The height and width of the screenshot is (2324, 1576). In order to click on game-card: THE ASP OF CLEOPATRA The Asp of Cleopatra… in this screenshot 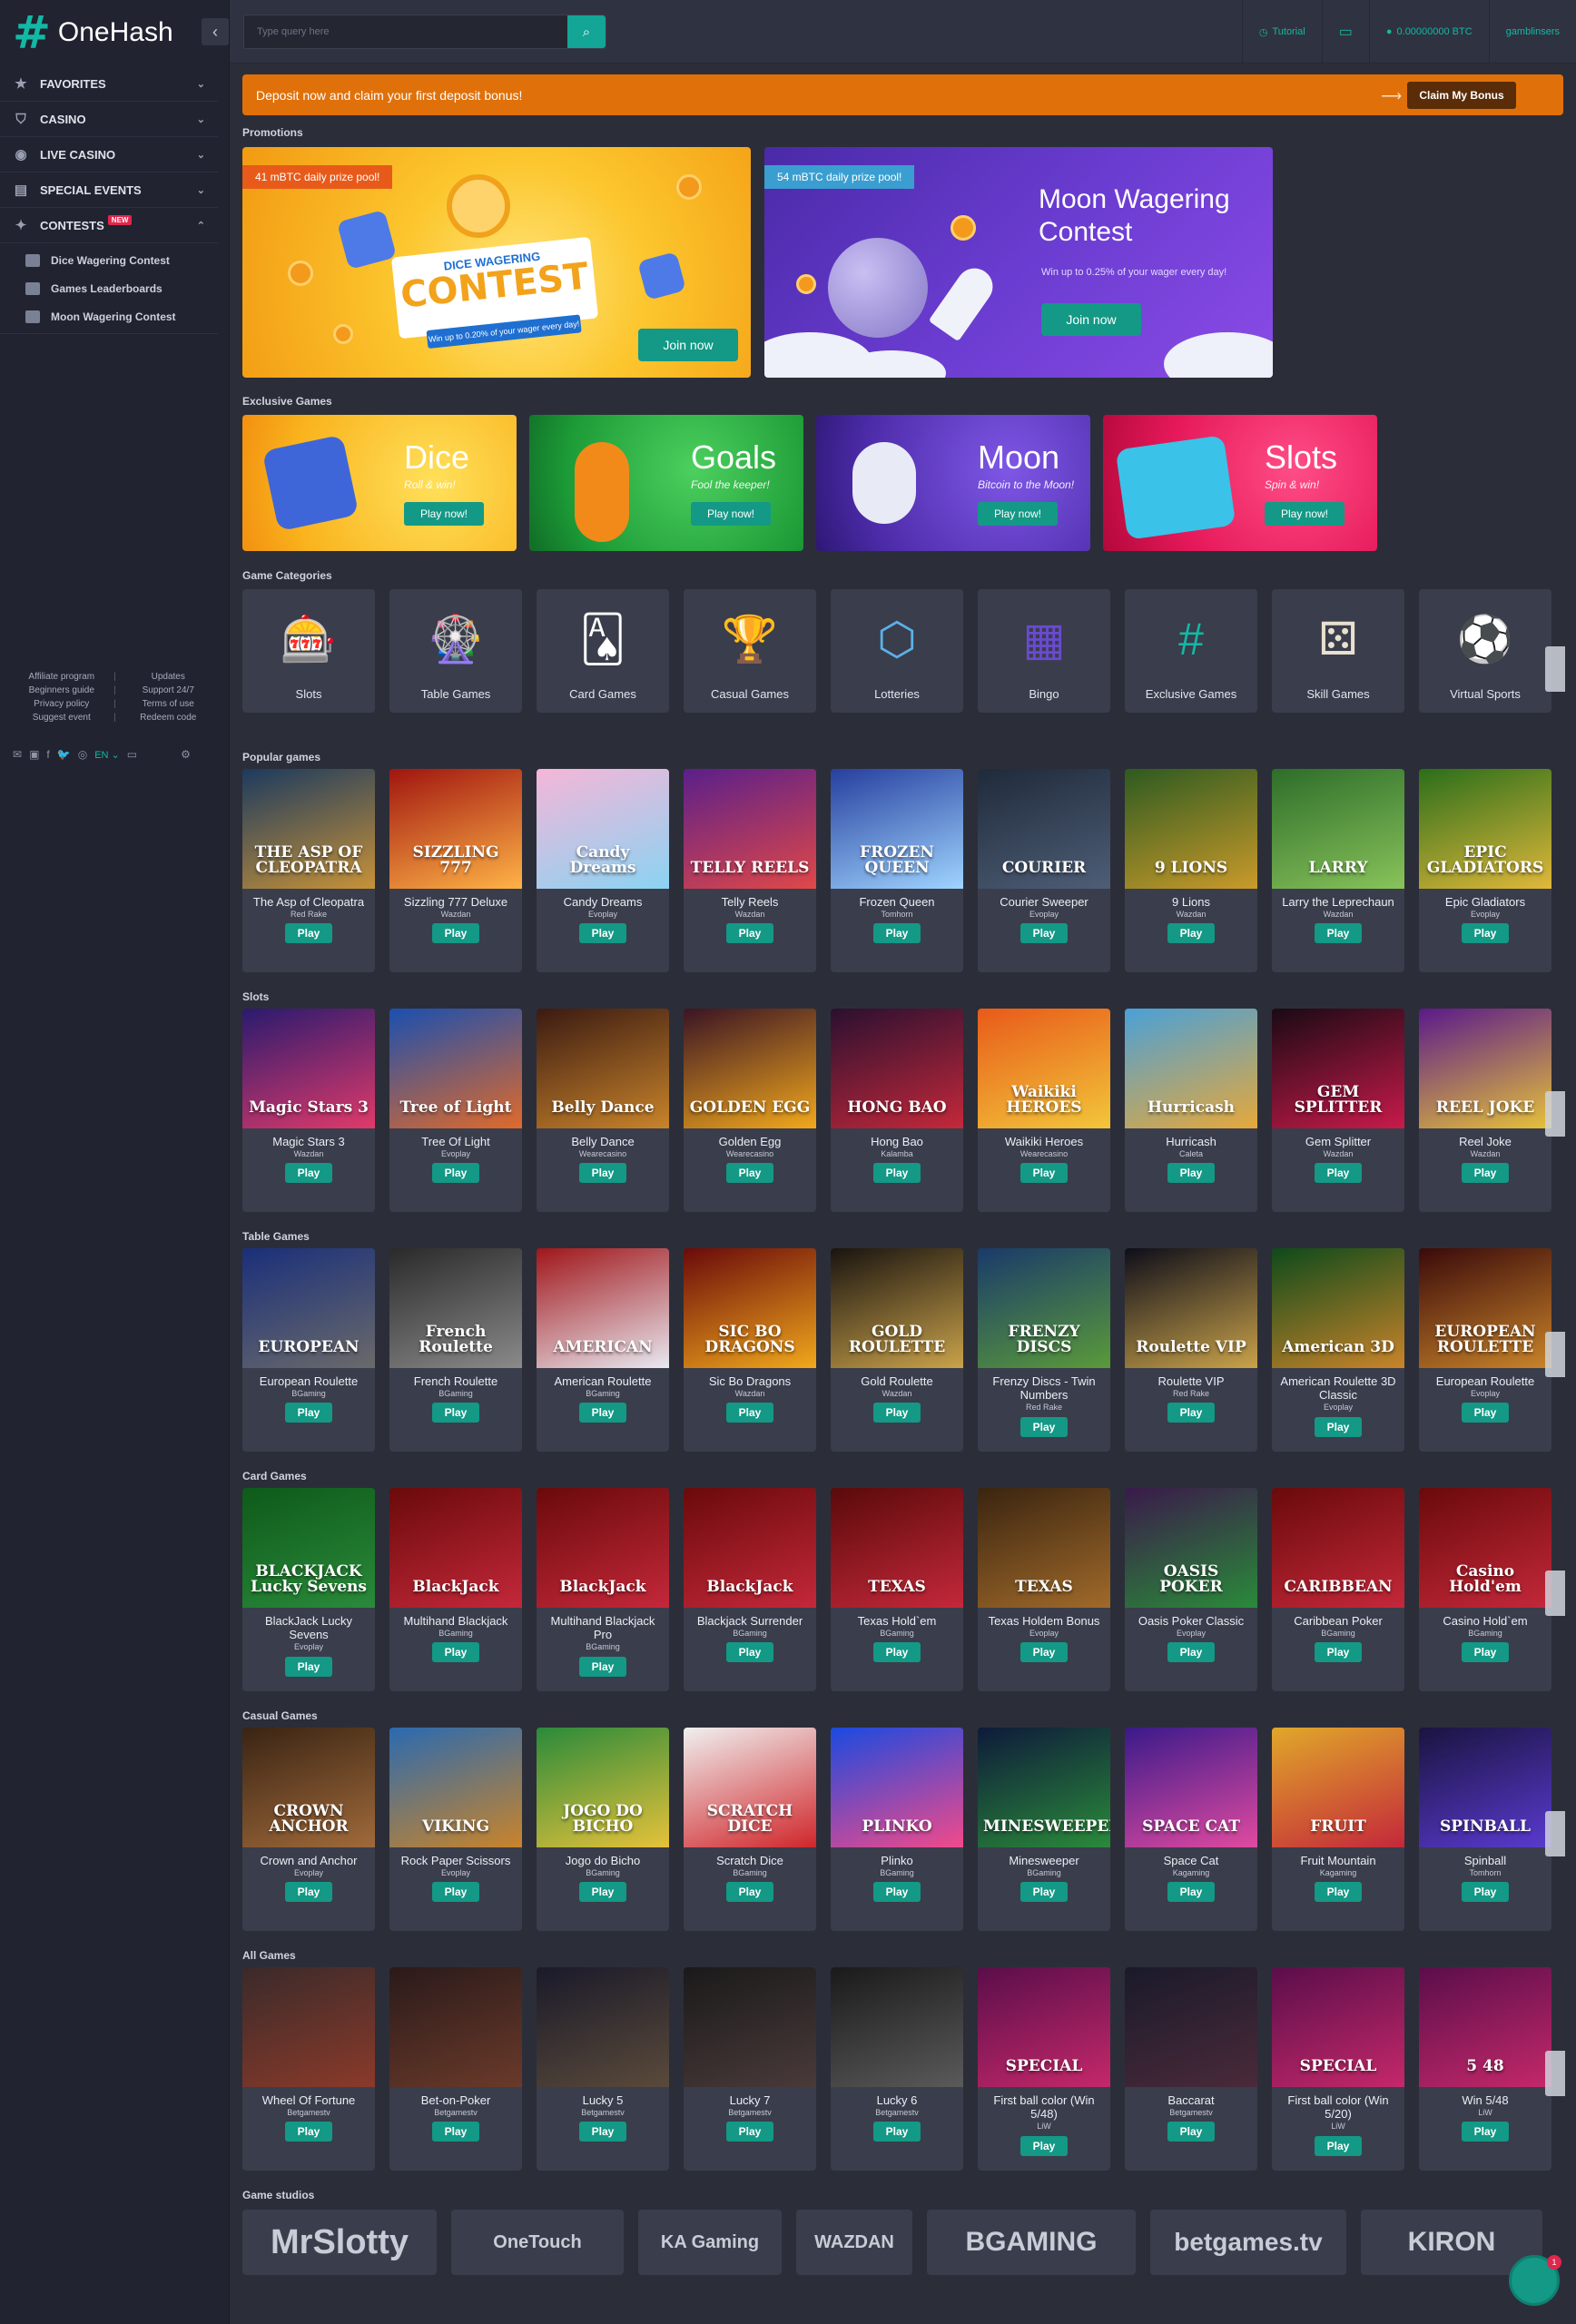, I will do `click(308, 870)`.